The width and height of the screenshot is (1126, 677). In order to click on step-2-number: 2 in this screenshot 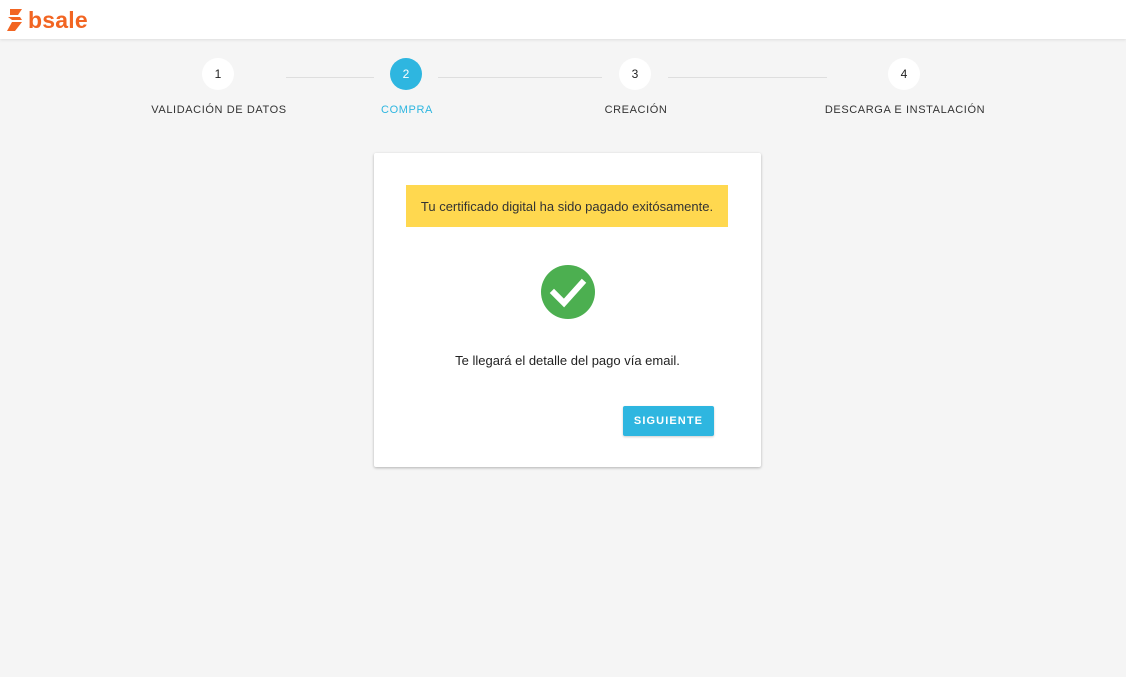, I will do `click(406, 74)`.